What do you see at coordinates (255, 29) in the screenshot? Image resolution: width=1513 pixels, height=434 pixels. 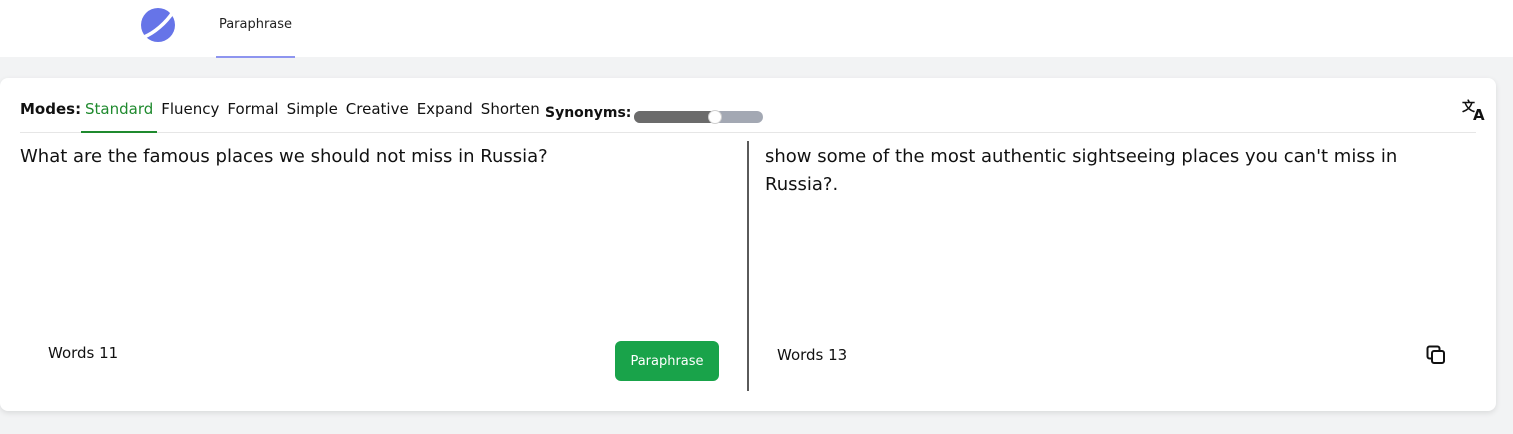 I see `tab-paraphrase: Paraphrase` at bounding box center [255, 29].